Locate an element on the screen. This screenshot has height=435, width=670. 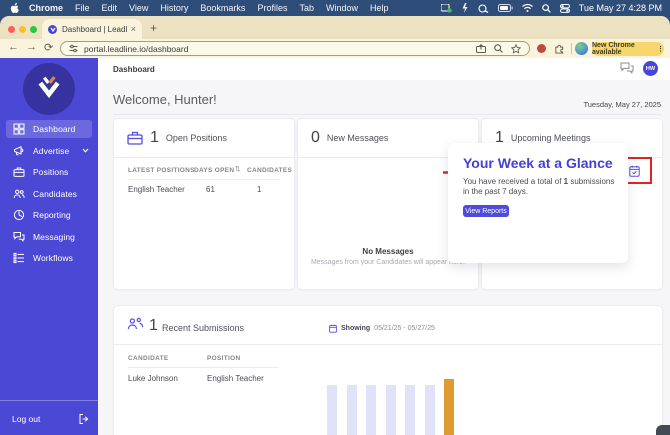
messages-bubble-icon is located at coordinates (627, 68).